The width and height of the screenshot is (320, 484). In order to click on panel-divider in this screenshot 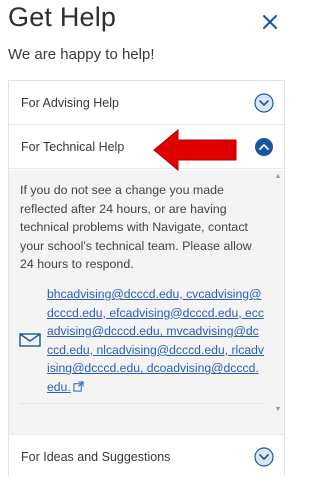, I will do `click(141, 403)`.